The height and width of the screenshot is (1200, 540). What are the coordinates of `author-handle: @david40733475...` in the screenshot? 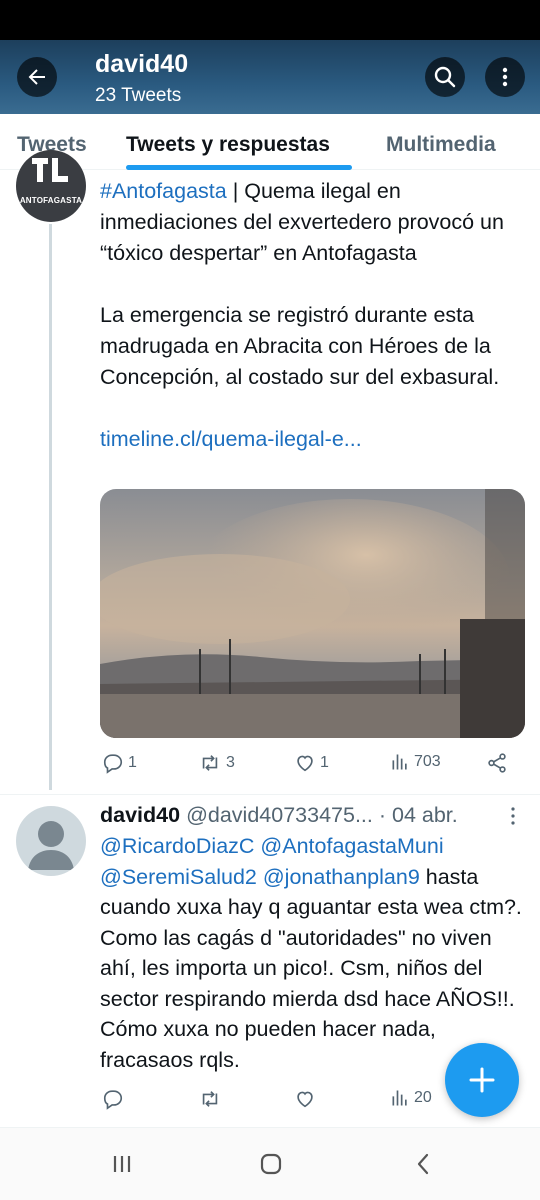 It's located at (279, 815).